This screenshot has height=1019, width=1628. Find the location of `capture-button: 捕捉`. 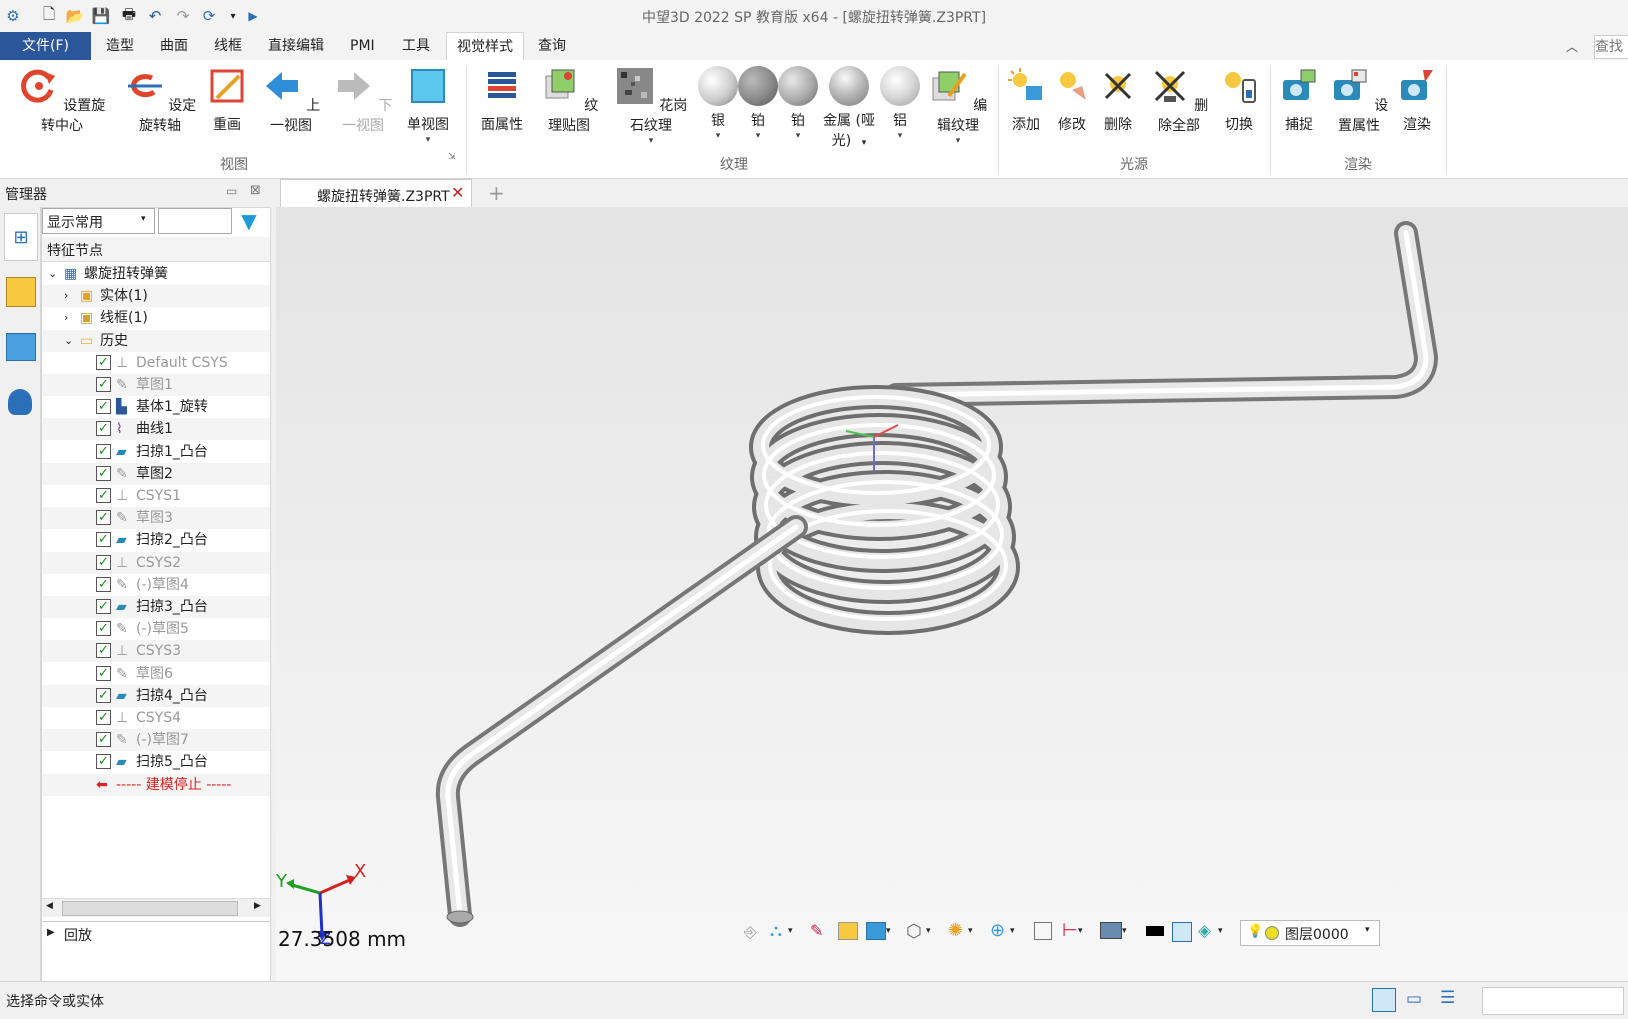

capture-button: 捕捉 is located at coordinates (1299, 100).